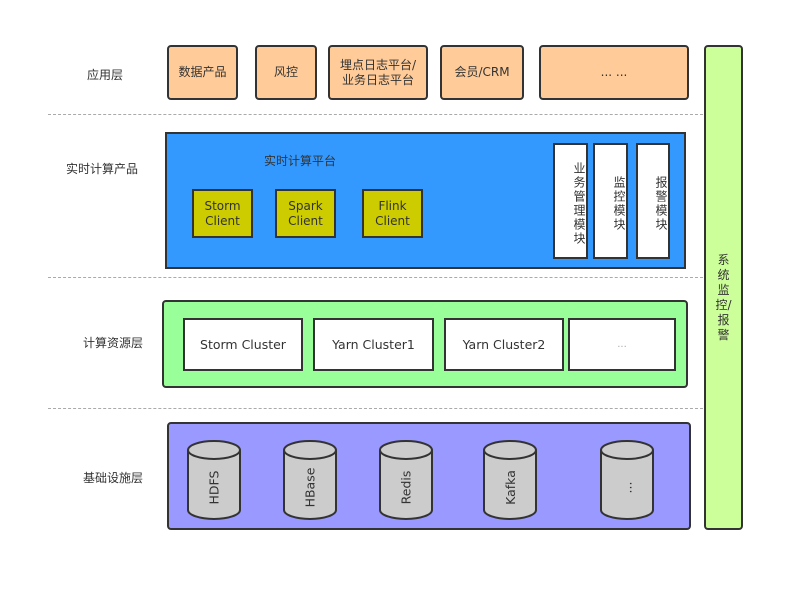 The width and height of the screenshot is (800, 589). Describe the element at coordinates (610, 201) in the screenshot. I see `module-monitoring: 监控模块` at that location.